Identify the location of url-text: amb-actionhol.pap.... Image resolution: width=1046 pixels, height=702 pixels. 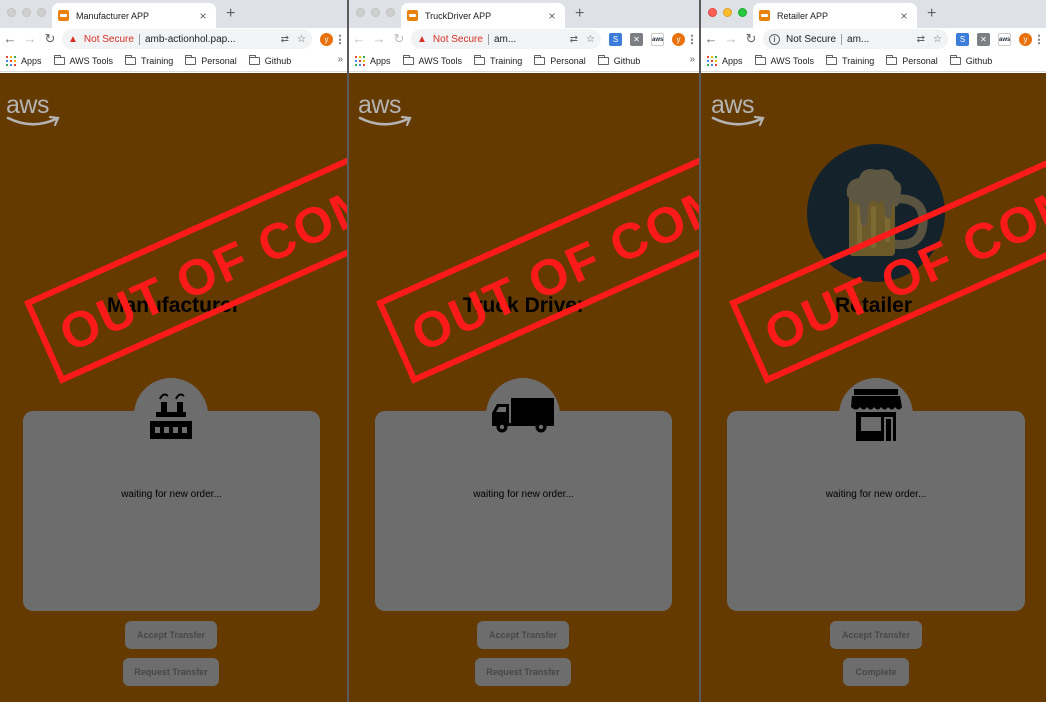
(209, 39).